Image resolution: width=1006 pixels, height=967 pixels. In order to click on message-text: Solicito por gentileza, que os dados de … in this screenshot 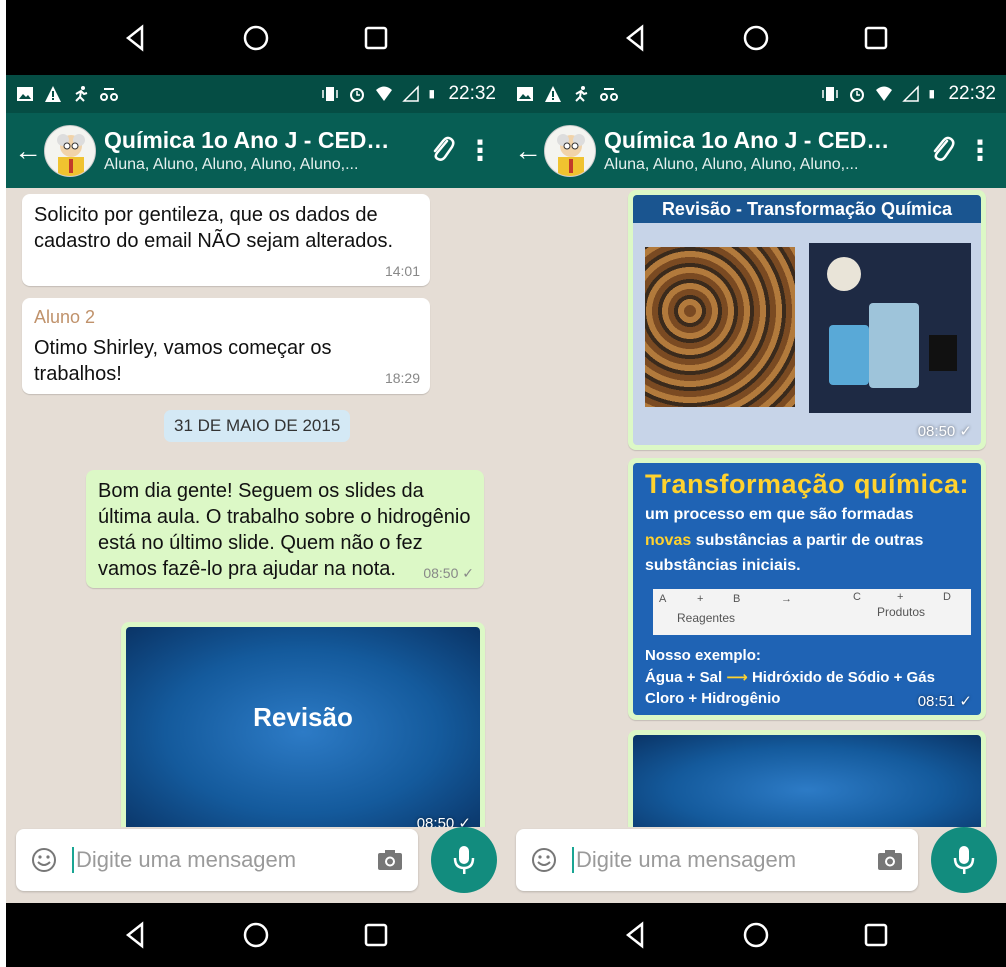, I will do `click(214, 228)`.